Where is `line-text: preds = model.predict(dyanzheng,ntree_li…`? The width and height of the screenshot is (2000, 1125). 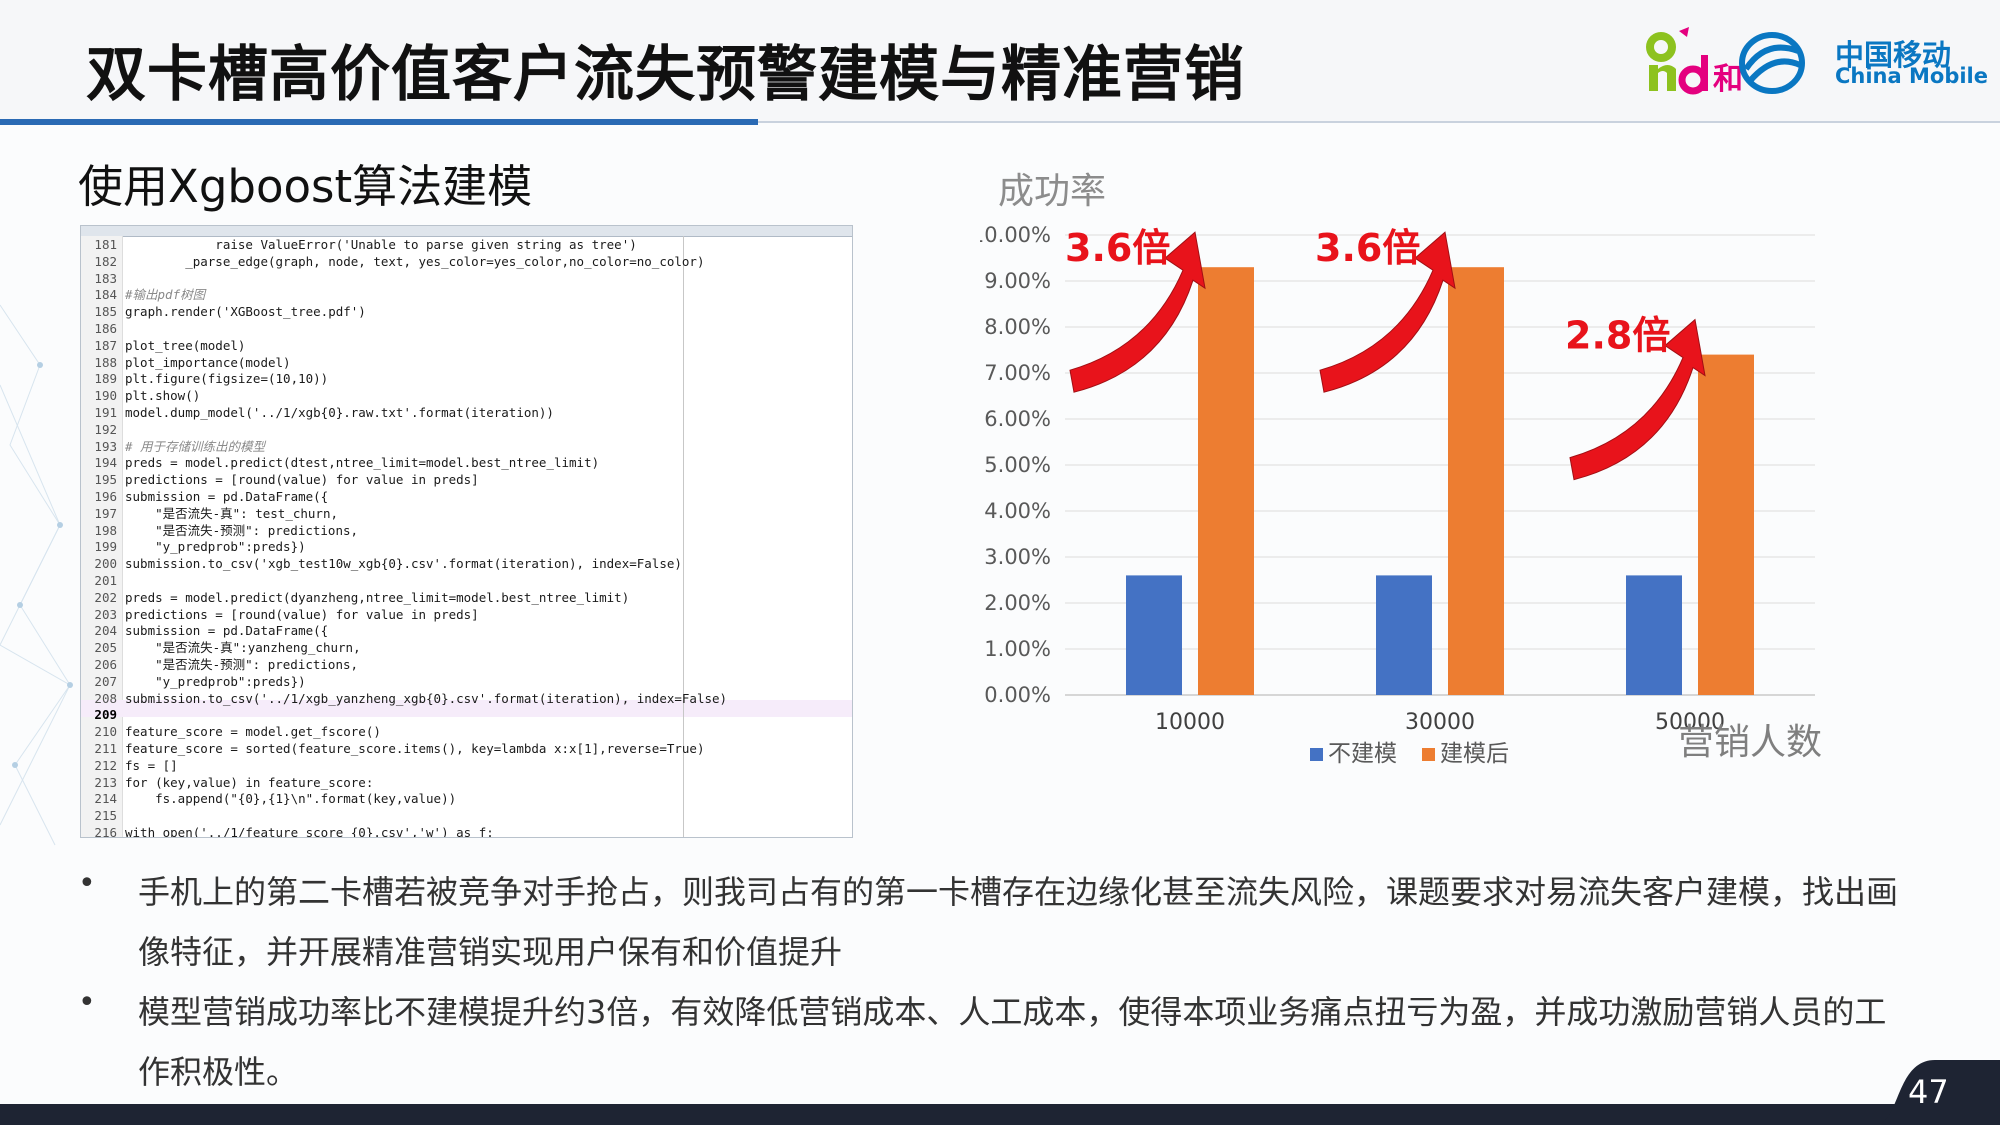 line-text: preds = model.predict(dyanzheng,ntree_li… is located at coordinates (377, 597).